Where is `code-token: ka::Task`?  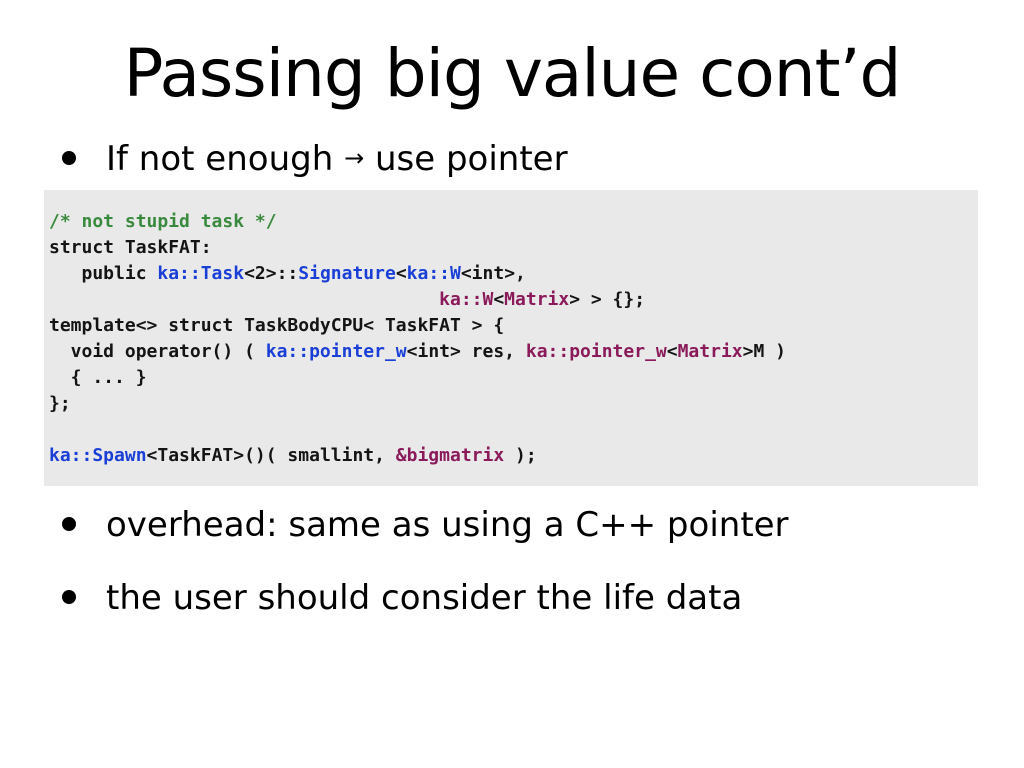
code-token: ka::Task is located at coordinates (201, 273).